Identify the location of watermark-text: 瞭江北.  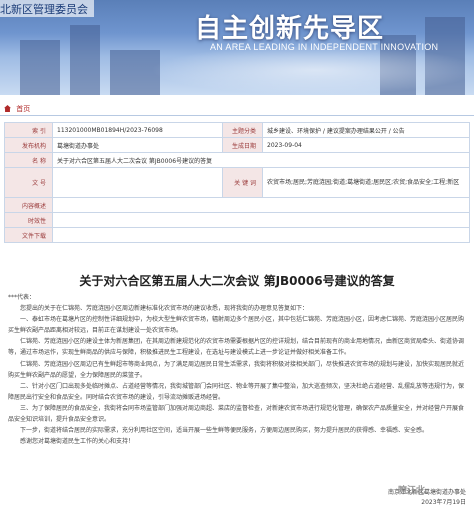
(412, 491).